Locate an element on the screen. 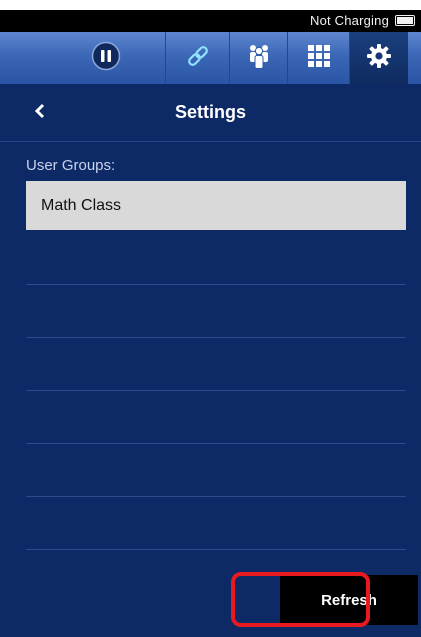  tab-group is located at coordinates (258, 58).